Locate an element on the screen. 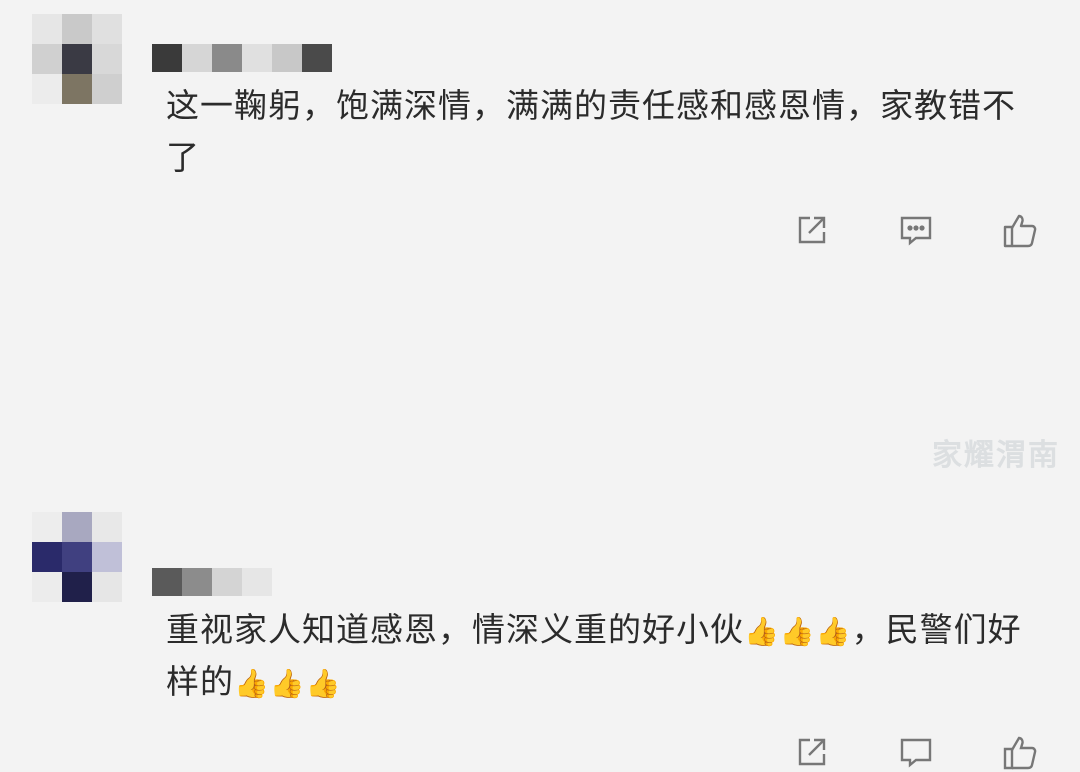 The height and width of the screenshot is (772, 1080). watermark-logo: 家耀渭南 is located at coordinates (996, 455).